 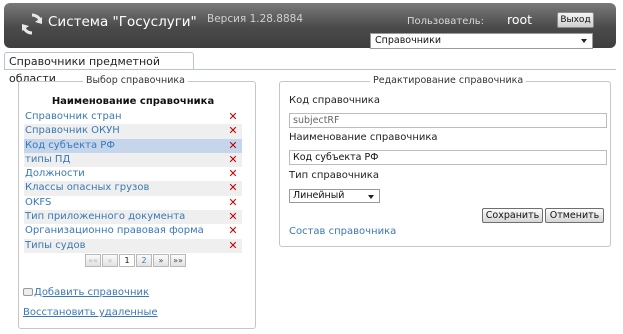 What do you see at coordinates (99, 68) in the screenshot?
I see `tab-reference-books: Справочники предметной области` at bounding box center [99, 68].